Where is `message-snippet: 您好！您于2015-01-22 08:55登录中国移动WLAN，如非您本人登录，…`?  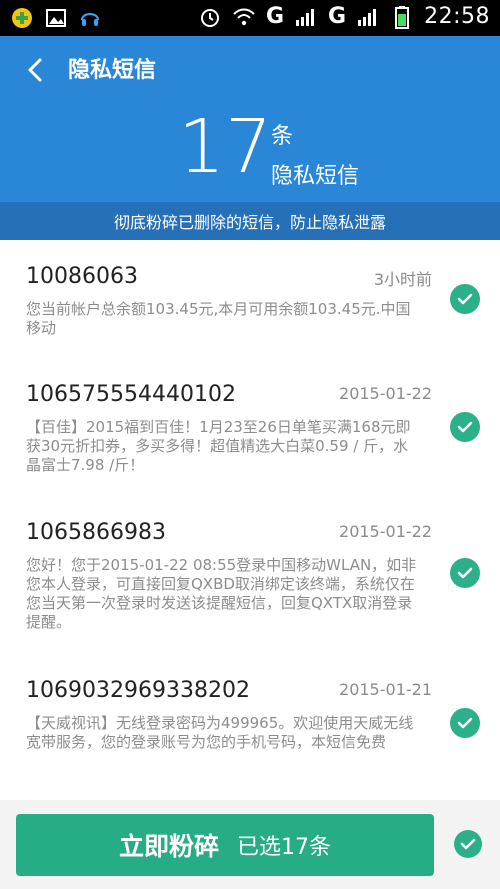 message-snippet: 您好！您于2015-01-22 08:55登录中国移动WLAN，如非您本人登录，… is located at coordinates (221, 593).